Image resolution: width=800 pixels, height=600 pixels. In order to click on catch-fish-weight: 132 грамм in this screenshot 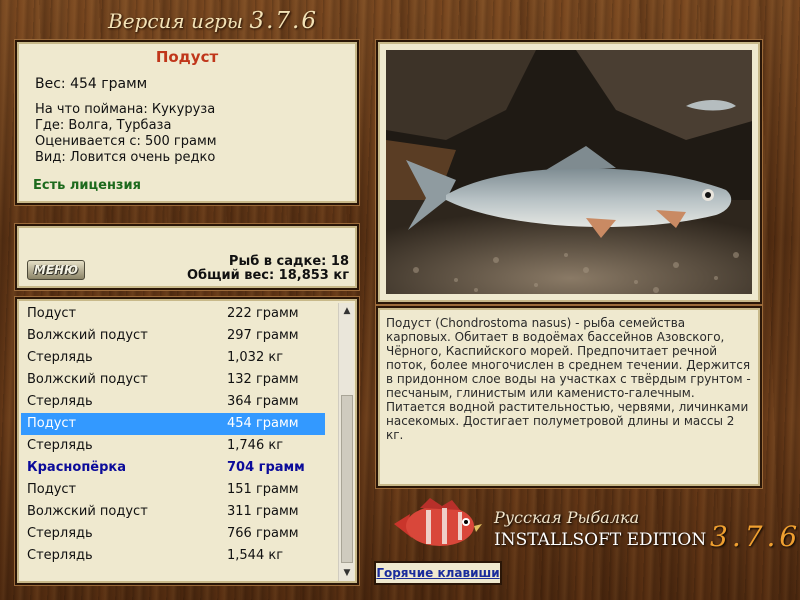, I will do `click(263, 379)`.